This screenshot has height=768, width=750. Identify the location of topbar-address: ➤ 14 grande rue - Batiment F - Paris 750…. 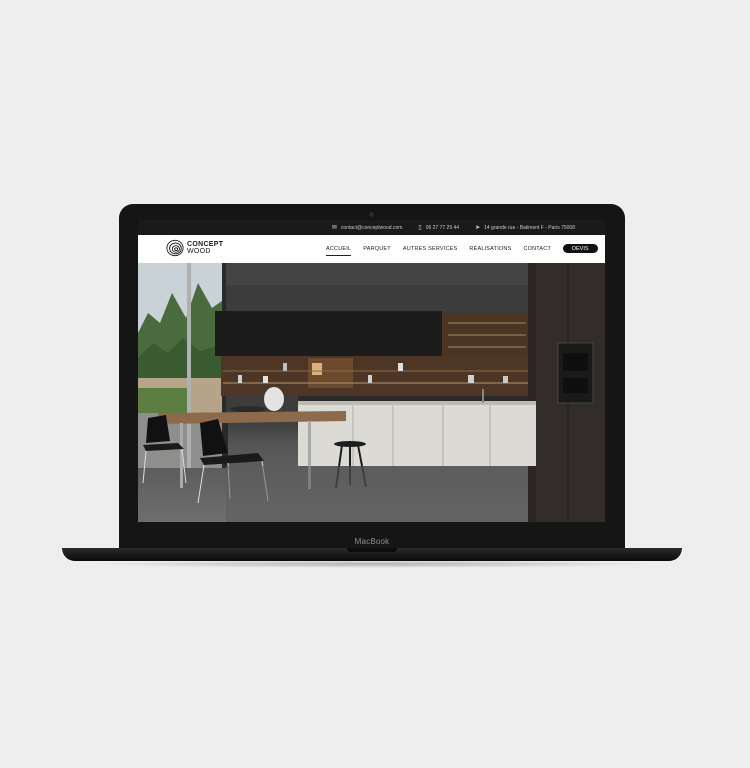
(525, 228).